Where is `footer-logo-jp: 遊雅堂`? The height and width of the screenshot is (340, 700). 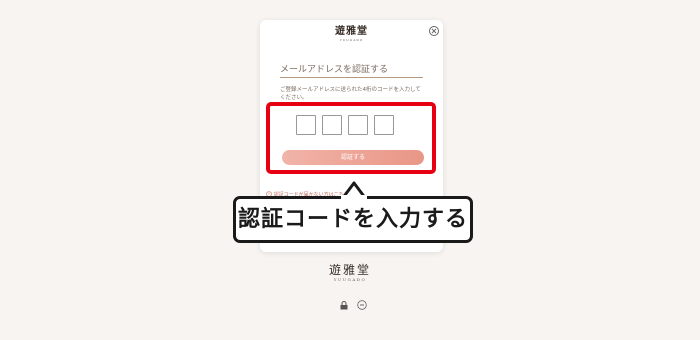
footer-logo-jp: 遊雅堂 is located at coordinates (349, 270).